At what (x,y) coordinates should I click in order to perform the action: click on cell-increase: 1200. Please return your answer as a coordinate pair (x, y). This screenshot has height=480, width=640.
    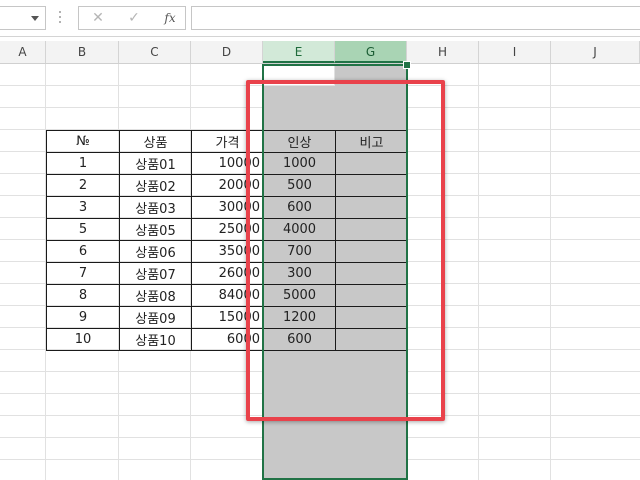
    Looking at the image, I should click on (299, 317).